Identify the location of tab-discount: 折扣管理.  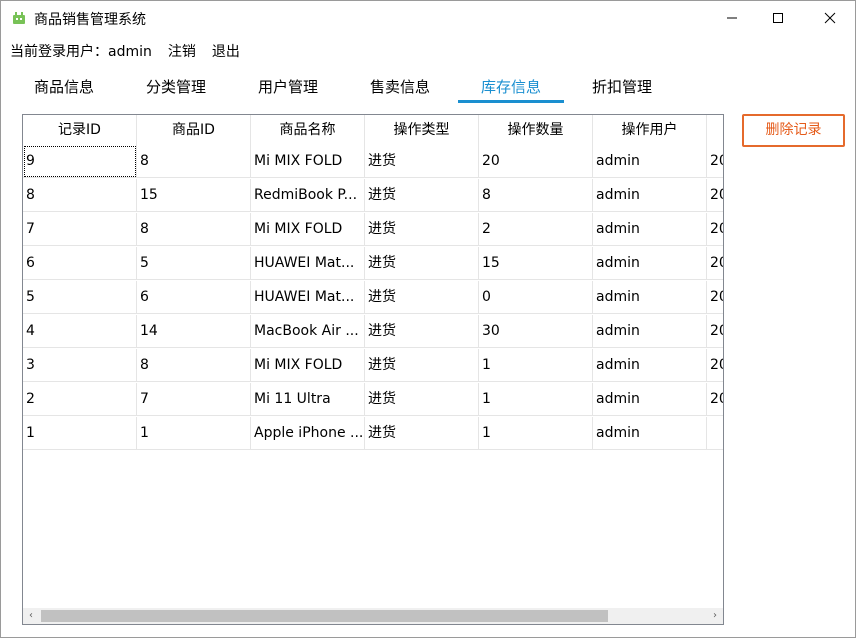
(622, 87).